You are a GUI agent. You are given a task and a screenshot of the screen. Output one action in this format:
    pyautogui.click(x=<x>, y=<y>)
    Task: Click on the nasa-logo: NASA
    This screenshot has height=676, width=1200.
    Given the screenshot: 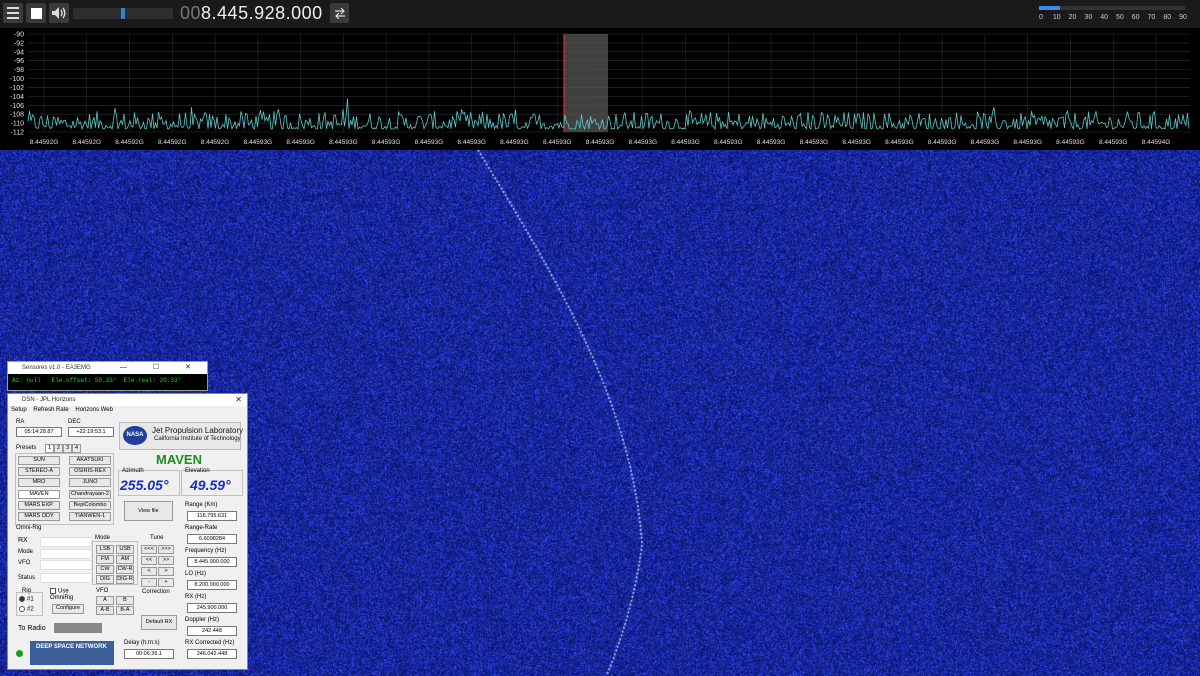 What is the action you would take?
    pyautogui.click(x=135, y=435)
    